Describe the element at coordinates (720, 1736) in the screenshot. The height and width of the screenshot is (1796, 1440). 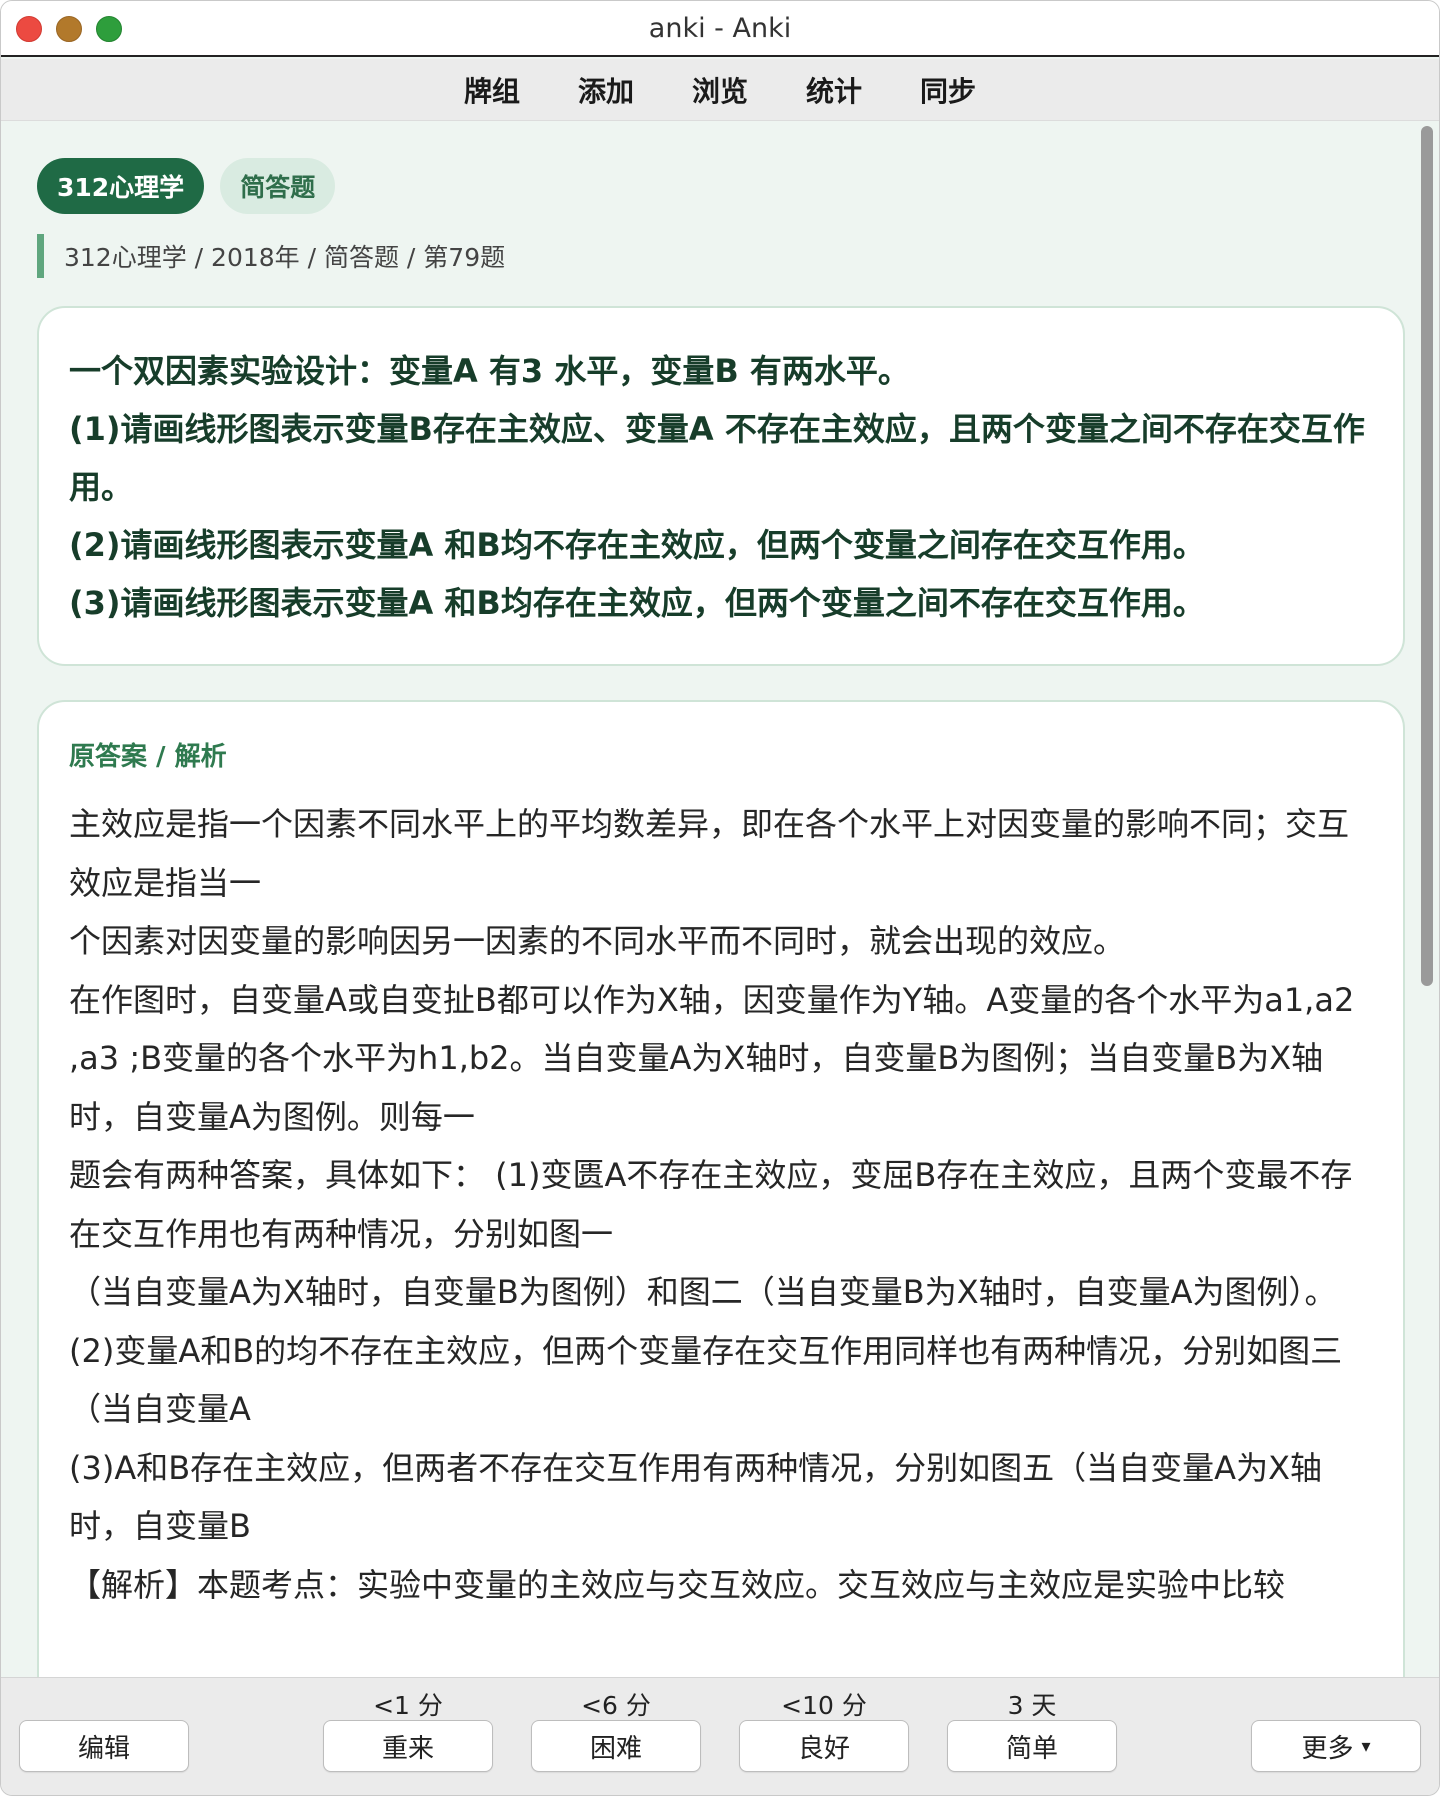
I see `review-bottom-bar: 编辑 <1 分 重来 <6 分 困难 <10 分 良好 3 天 简单 更多 ▾` at that location.